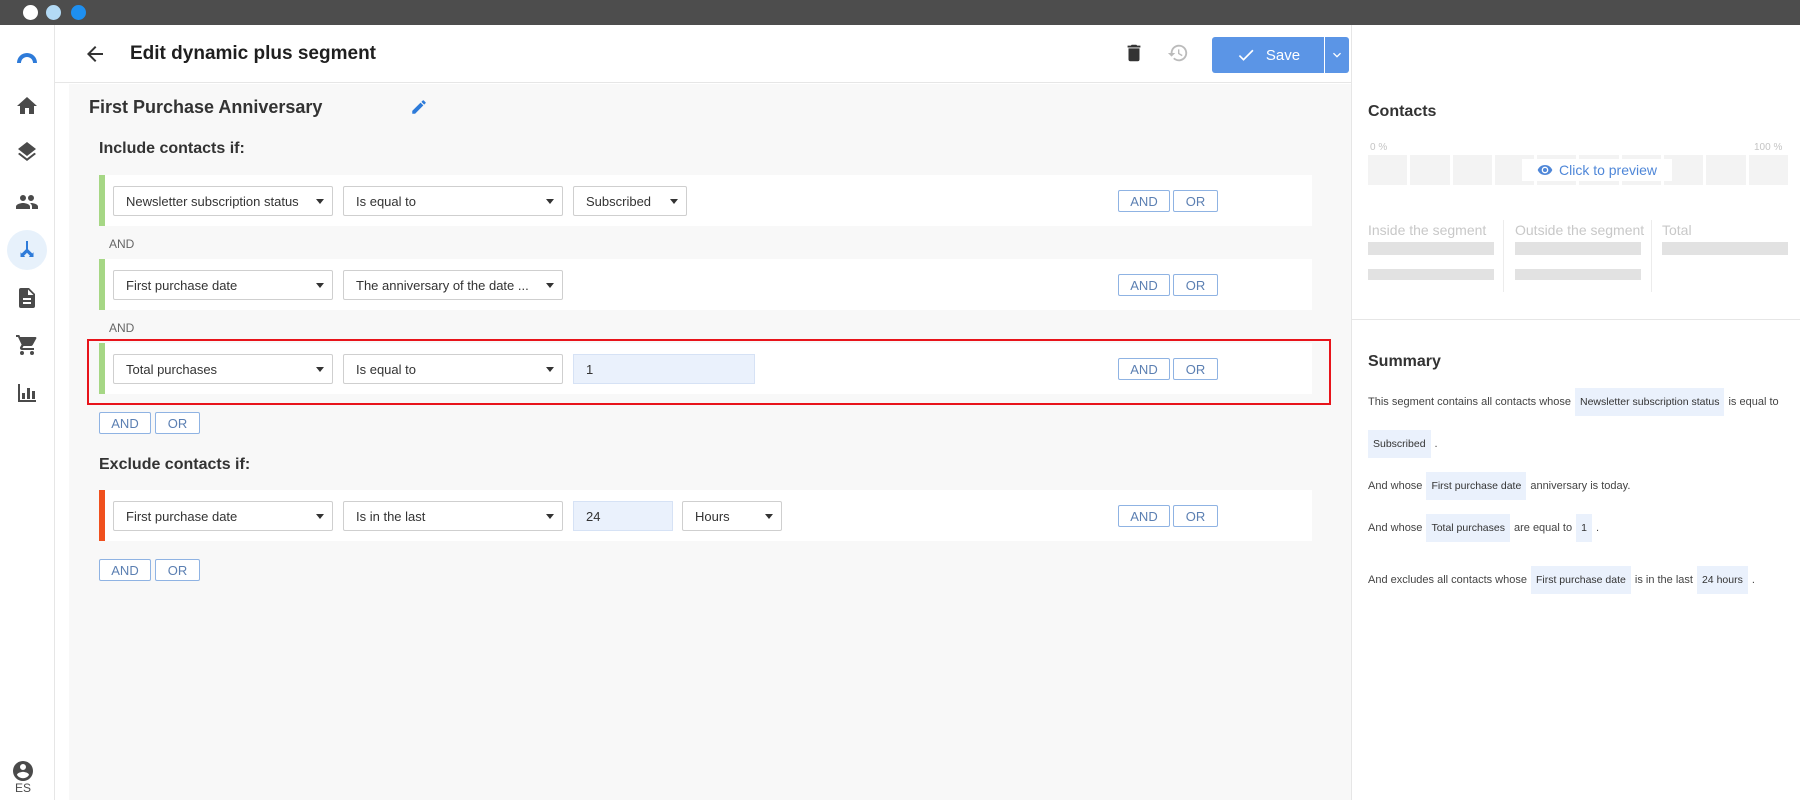 The height and width of the screenshot is (800, 1800). I want to click on arrow-left-icon, so click(95, 54).